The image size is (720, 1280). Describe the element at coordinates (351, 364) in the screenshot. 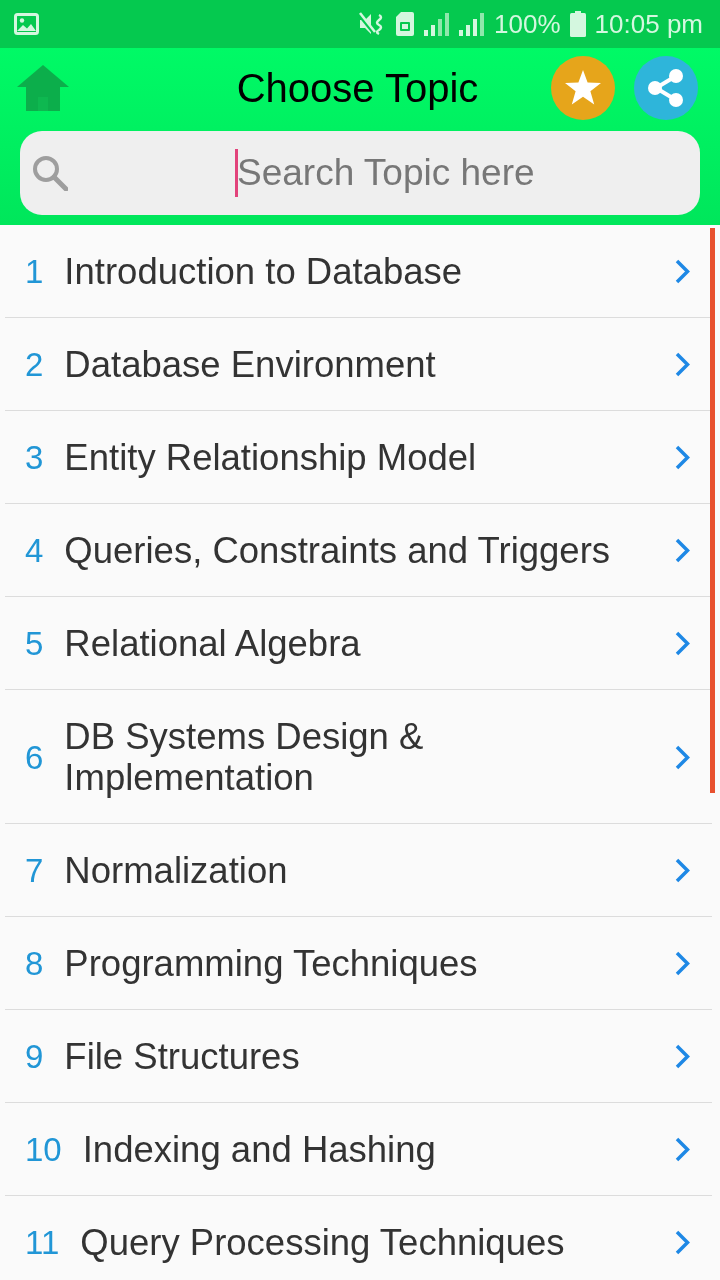

I see `topic-title: Database Environment` at that location.